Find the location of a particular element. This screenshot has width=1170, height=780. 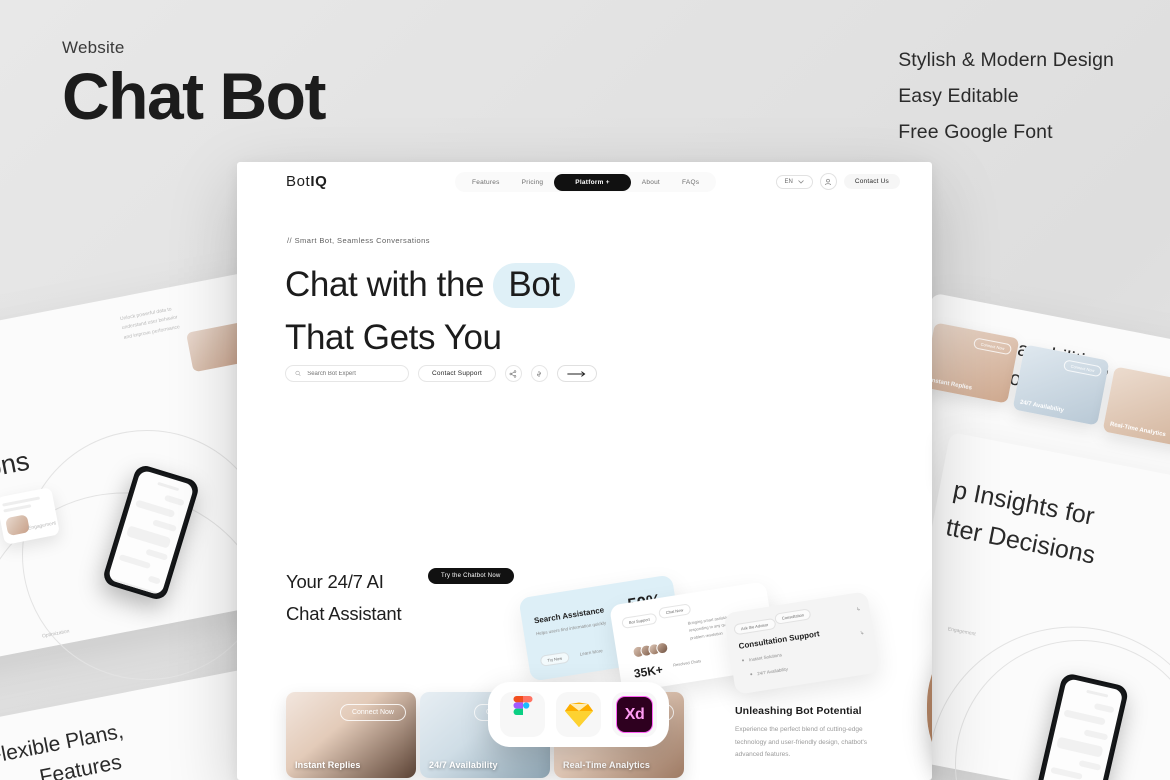

bg-right-card-1-label: Instant Replies is located at coordinates (951, 384).